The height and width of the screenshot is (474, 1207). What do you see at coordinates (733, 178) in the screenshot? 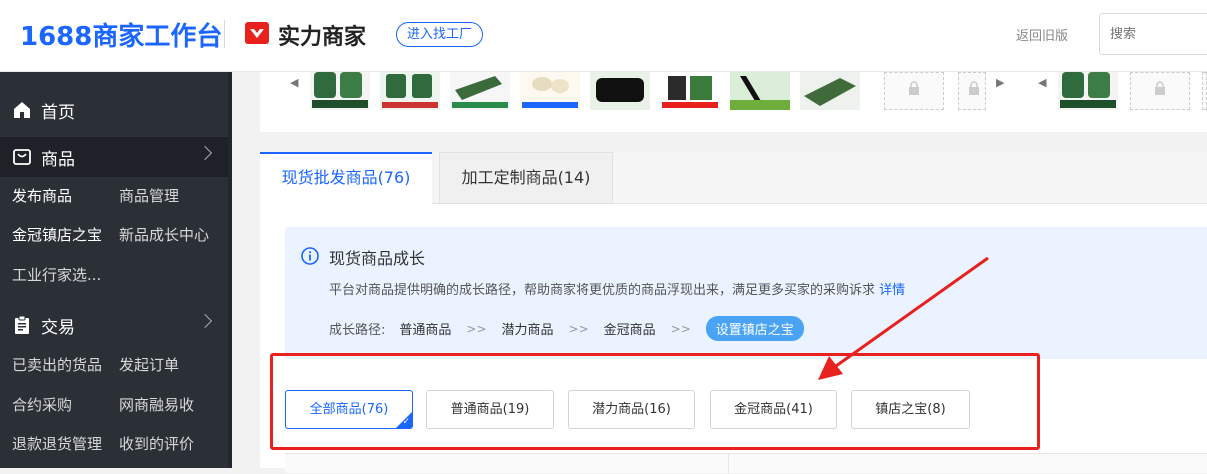
I see `product-tabs: 现货批发商品(76) 加工定制商品(14)` at bounding box center [733, 178].